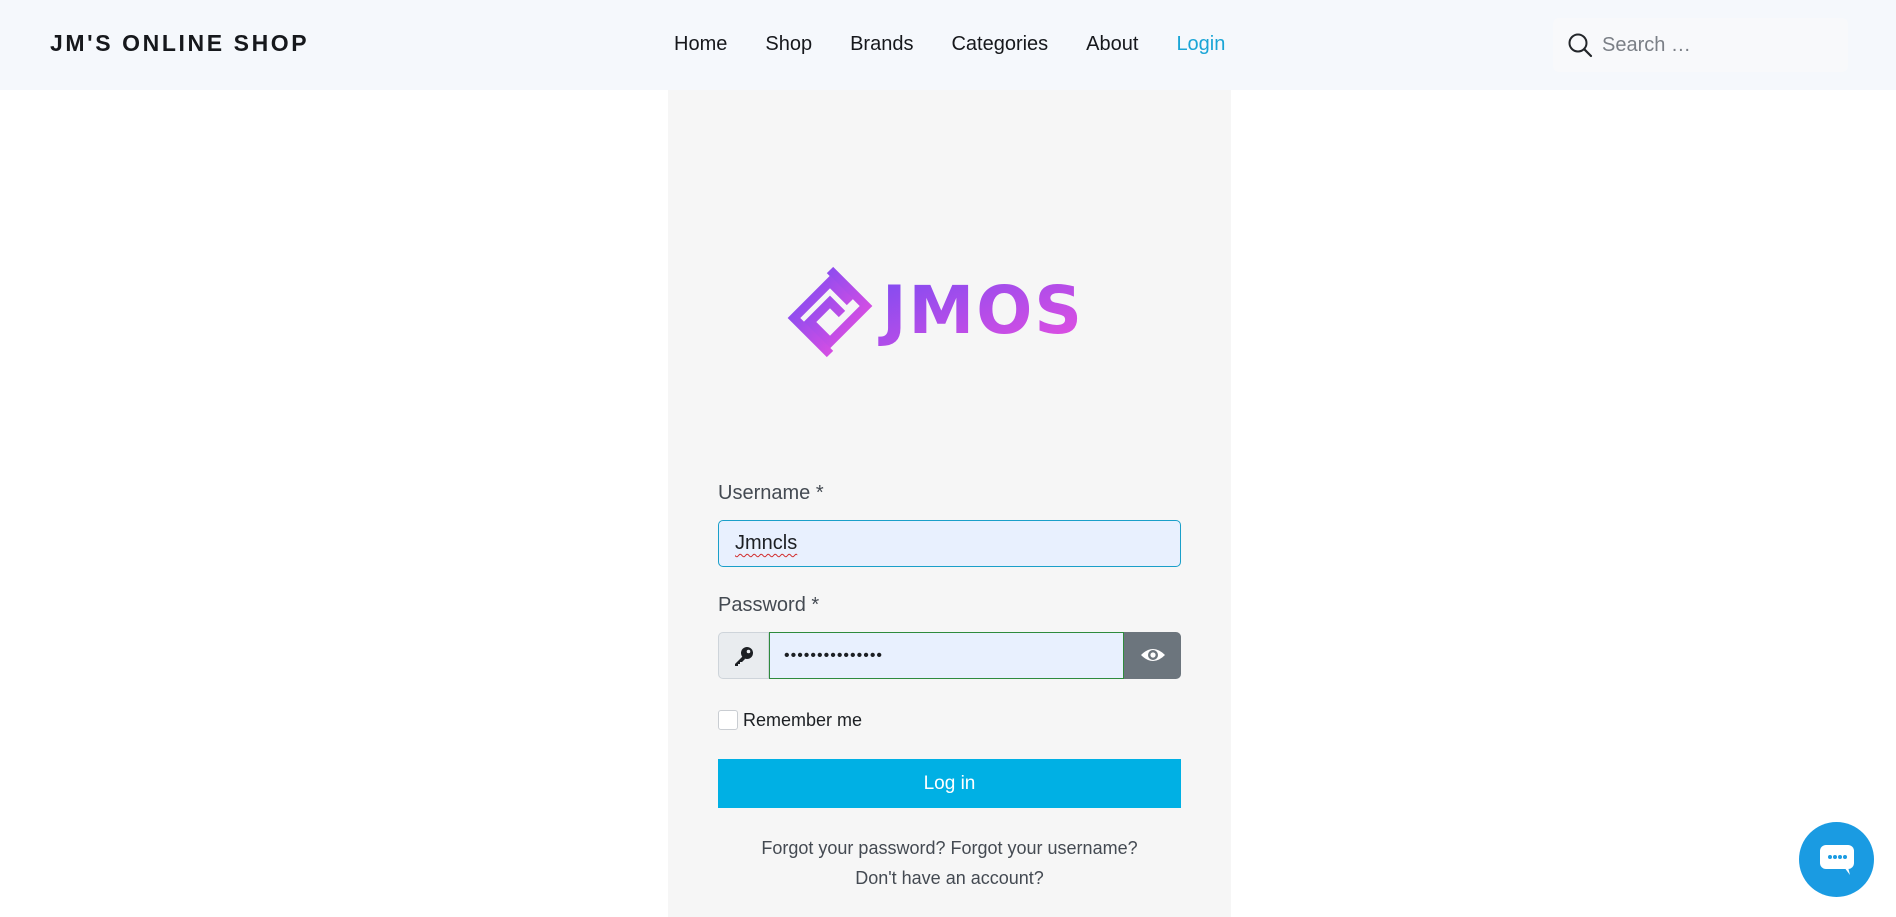 The width and height of the screenshot is (1896, 917). What do you see at coordinates (999, 44) in the screenshot?
I see `nav-categories: Categories` at bounding box center [999, 44].